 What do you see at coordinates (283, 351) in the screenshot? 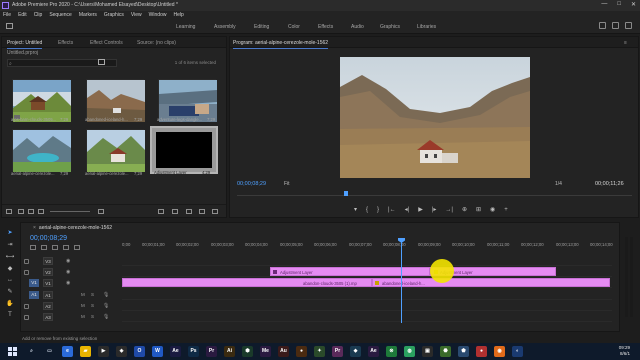
I see `audition-icon: Au` at bounding box center [283, 351].